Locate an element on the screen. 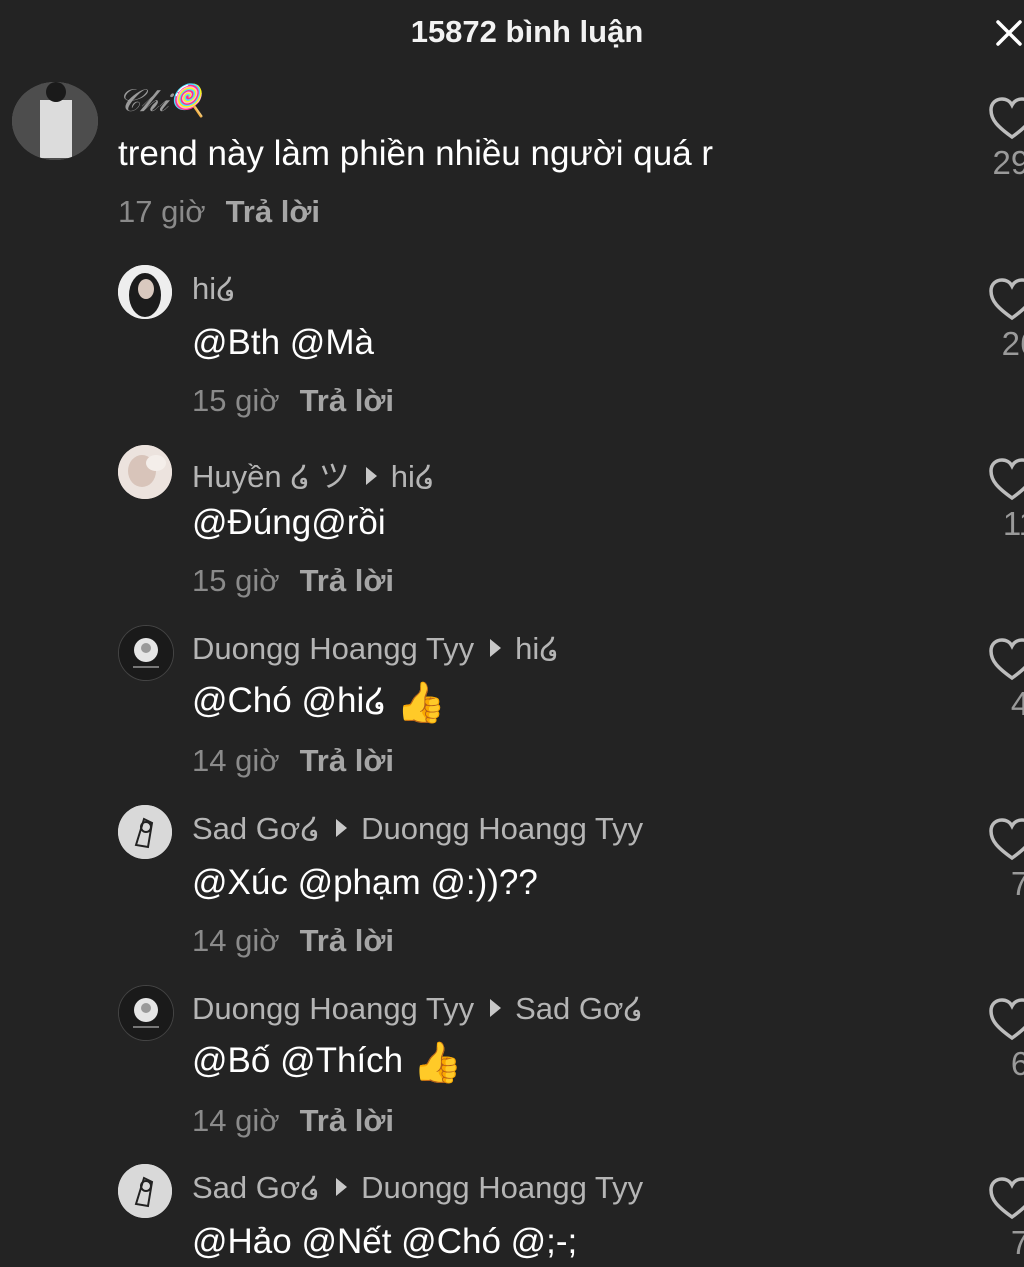  reply-author: Huyền ໒ ツ is located at coordinates (271, 476).